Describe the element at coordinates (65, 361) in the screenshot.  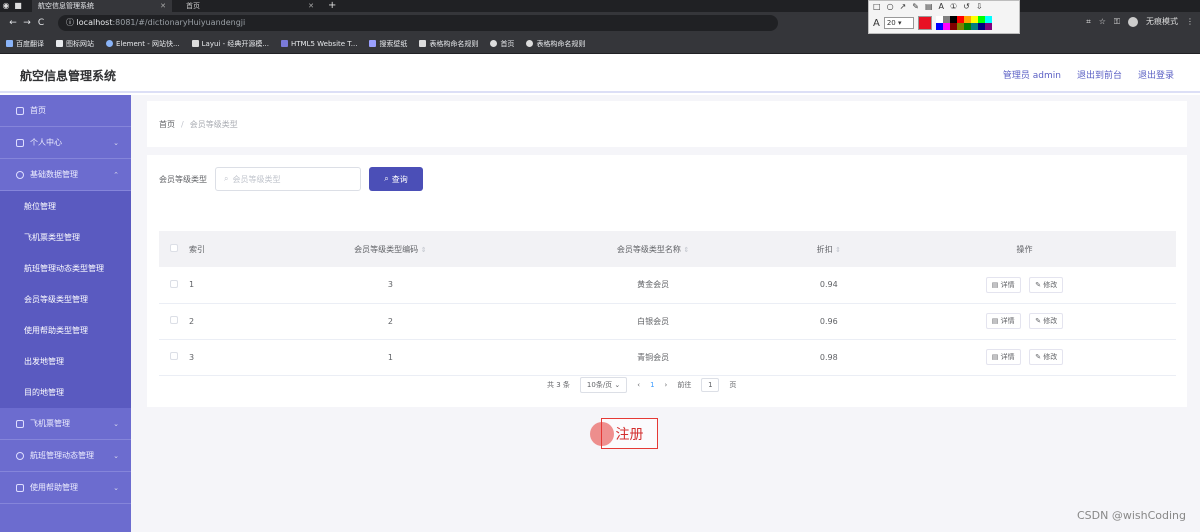
I see `sidebar-subitem-departure: 出发地管理` at that location.